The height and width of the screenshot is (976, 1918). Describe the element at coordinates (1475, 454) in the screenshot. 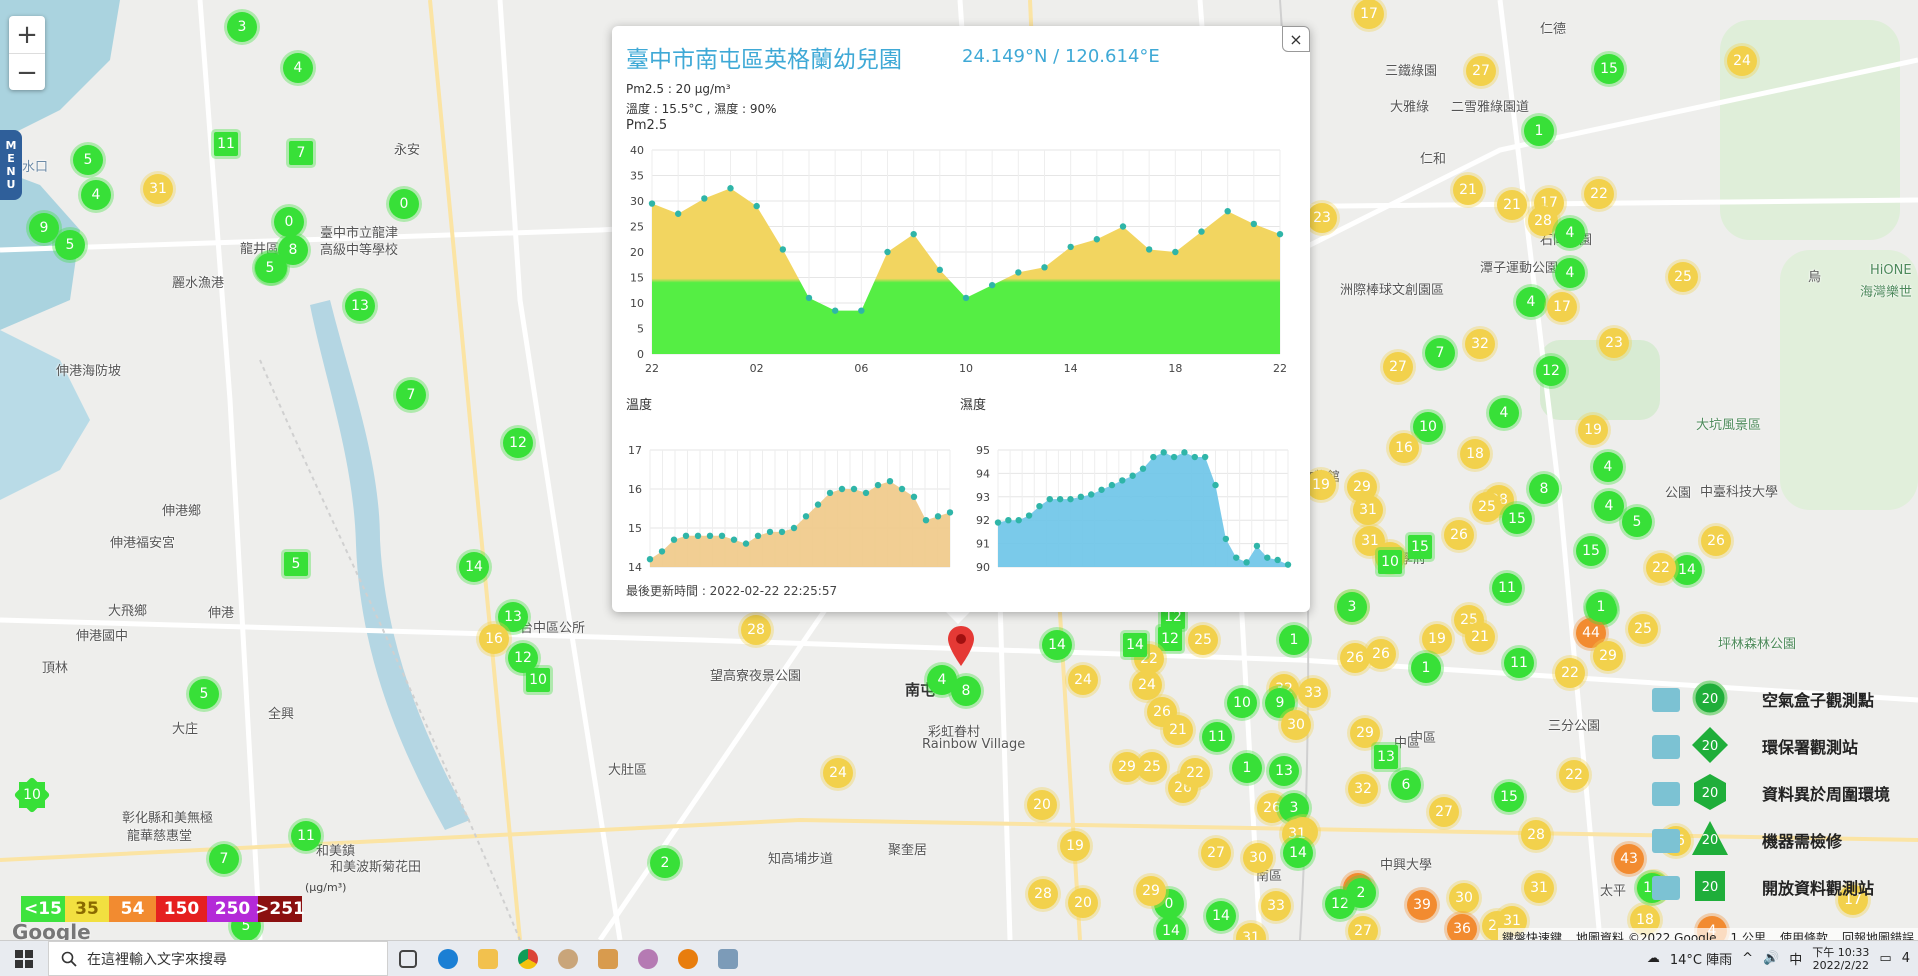

I see `sensor-marker: 18` at that location.